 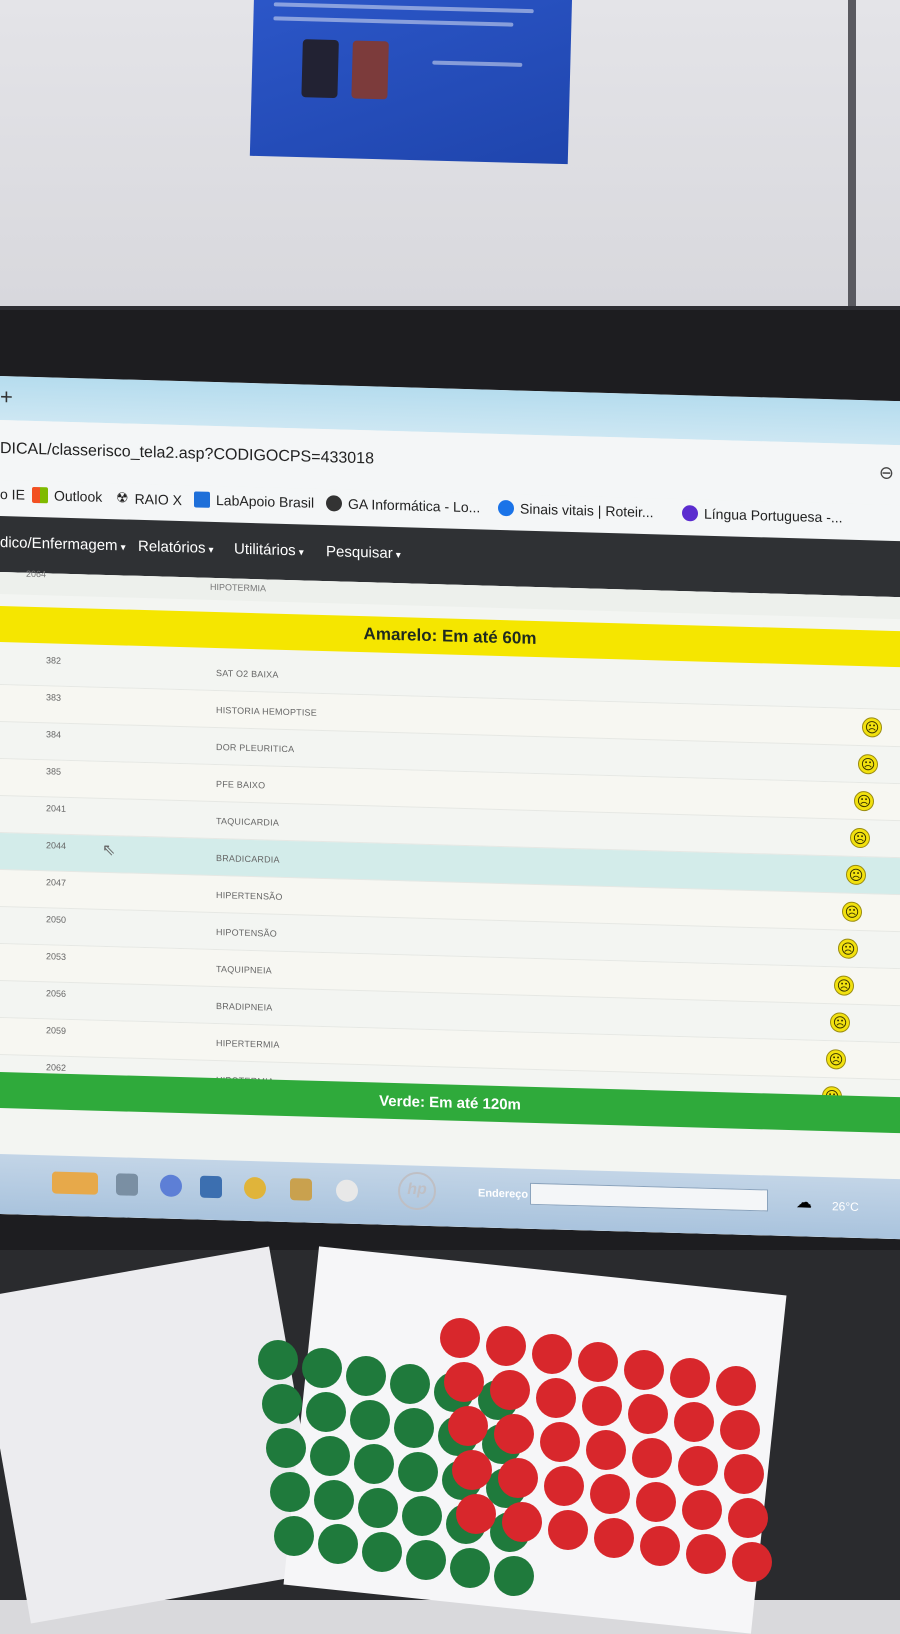 What do you see at coordinates (886, 473) in the screenshot?
I see `zoom-icon: ⊖` at bounding box center [886, 473].